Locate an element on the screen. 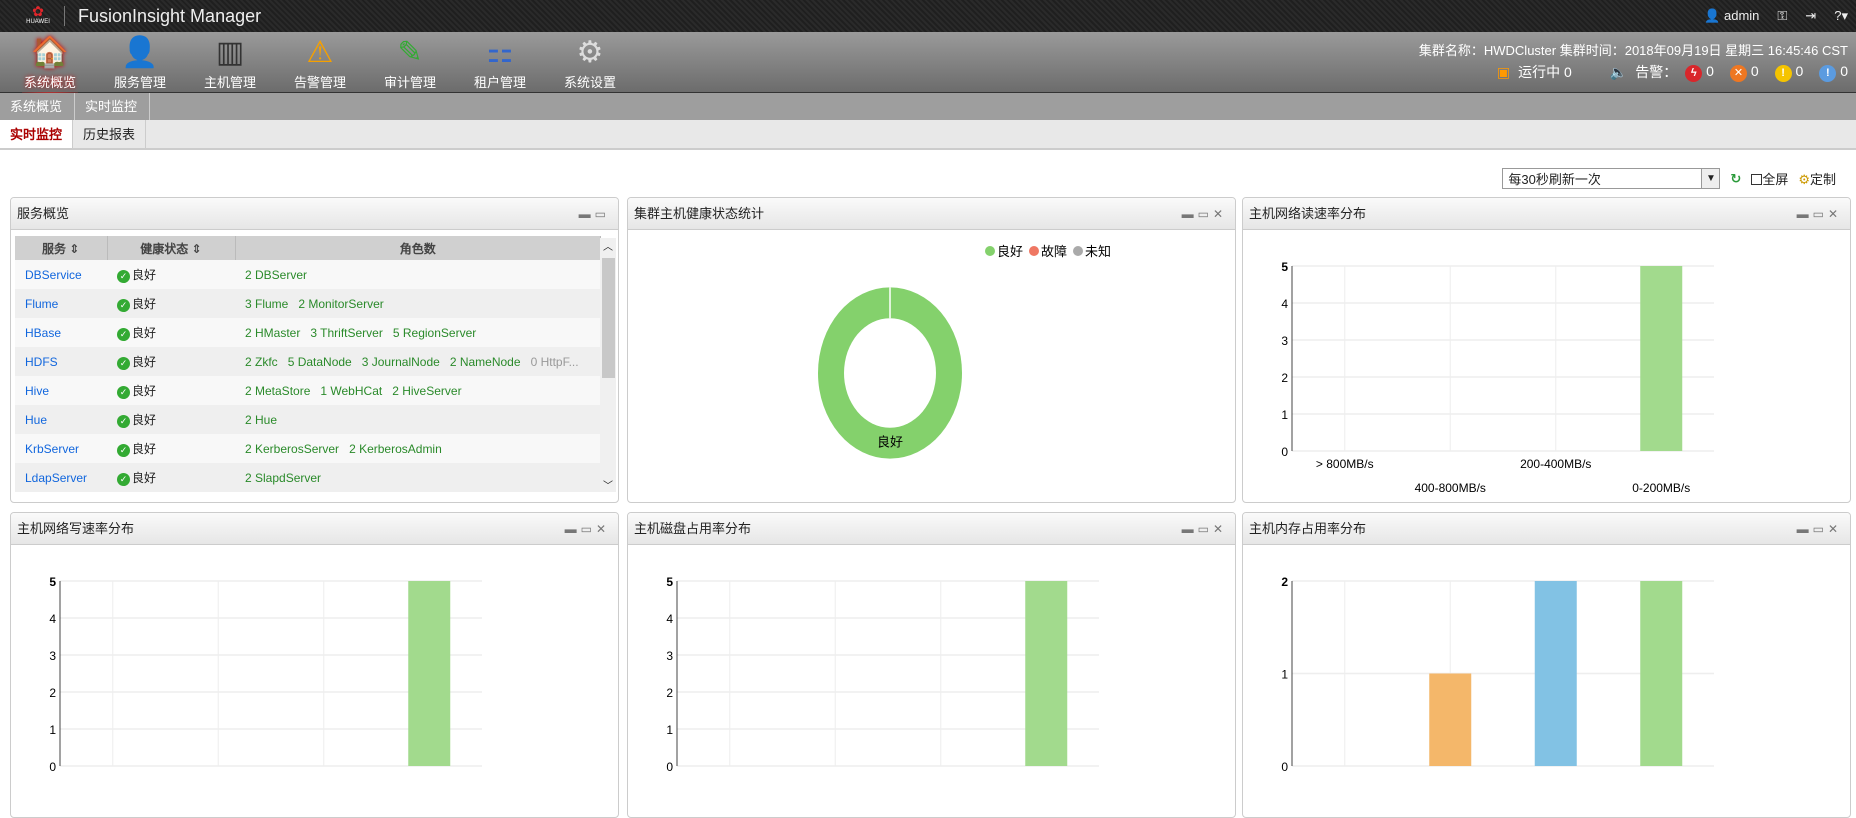 This screenshot has height=818, width=1856. nav-tenant: ⚏ 租户管理 is located at coordinates (500, 62).